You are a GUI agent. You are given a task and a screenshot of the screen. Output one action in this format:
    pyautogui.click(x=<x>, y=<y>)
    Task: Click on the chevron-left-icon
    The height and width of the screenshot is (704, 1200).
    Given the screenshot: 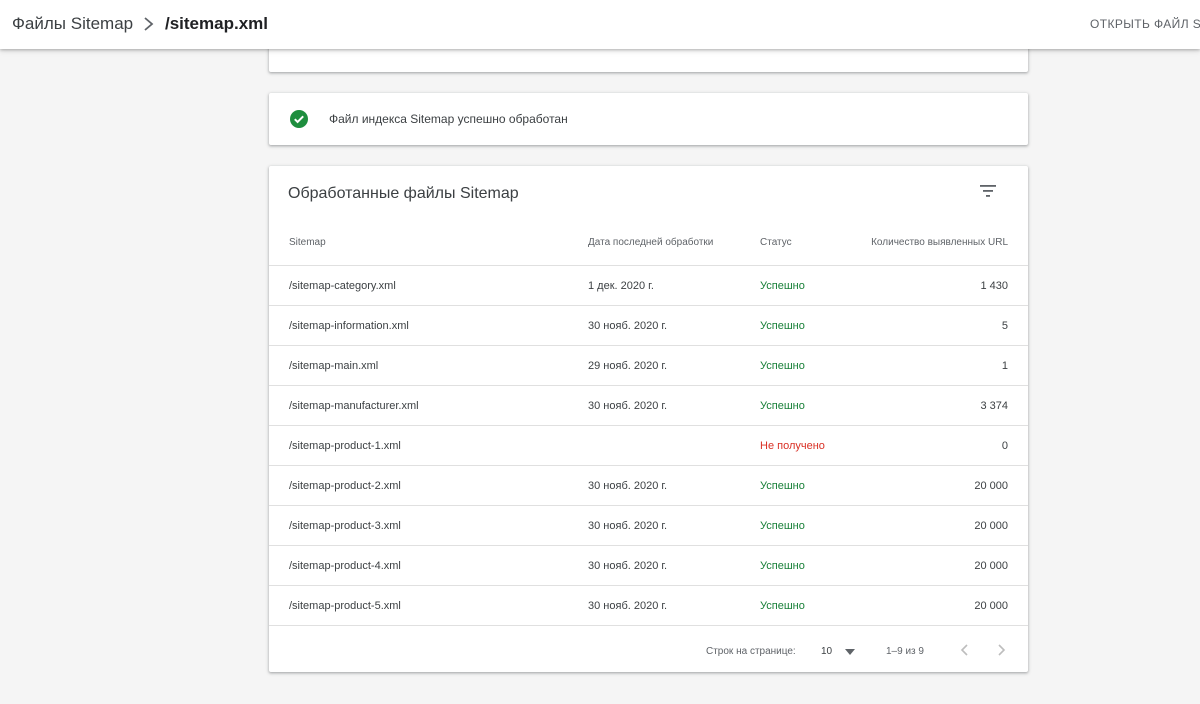 What is the action you would take?
    pyautogui.click(x=965, y=650)
    